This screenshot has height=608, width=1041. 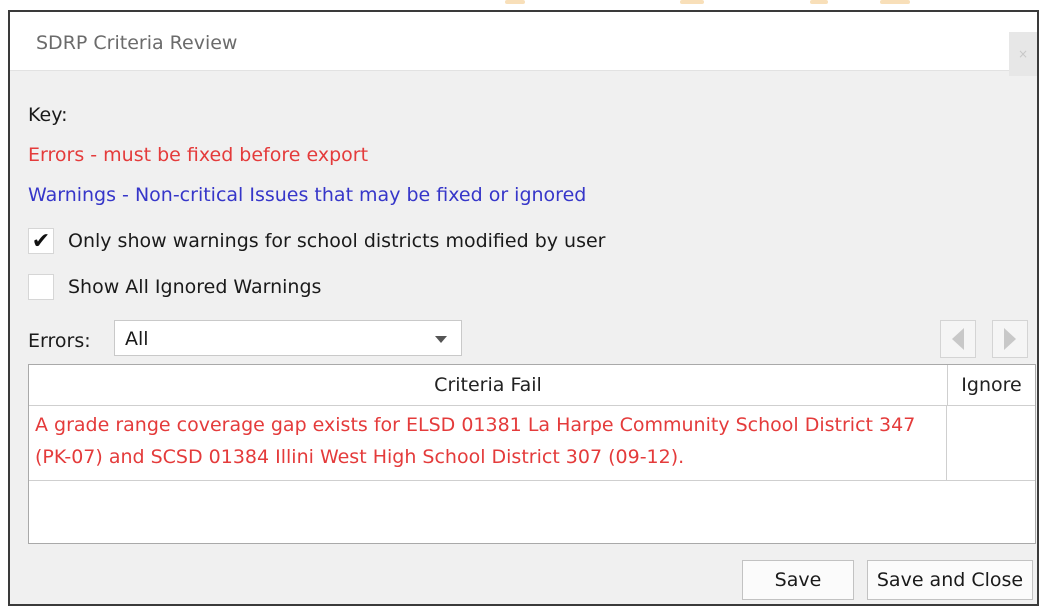 What do you see at coordinates (137, 339) in the screenshot?
I see `errors-filter-value: All` at bounding box center [137, 339].